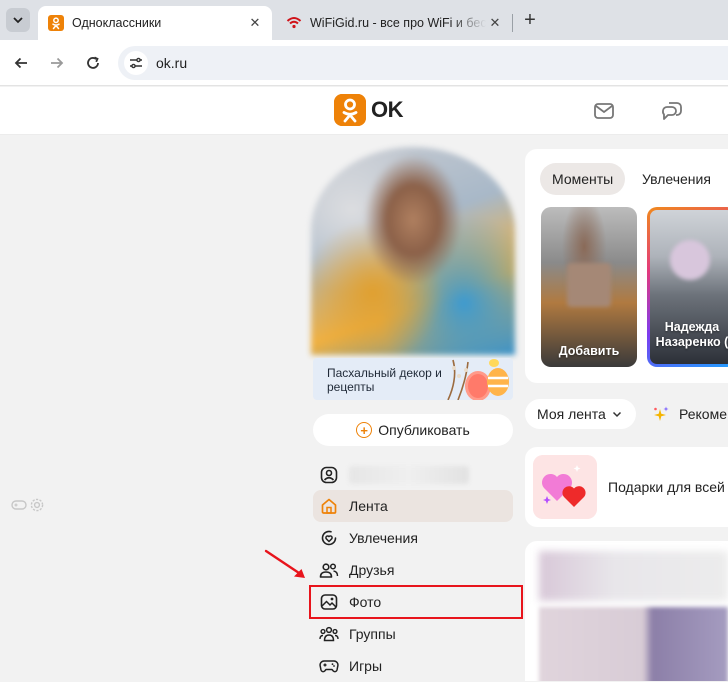 The height and width of the screenshot is (682, 728). I want to click on arrow-left-icon, so click(20, 63).